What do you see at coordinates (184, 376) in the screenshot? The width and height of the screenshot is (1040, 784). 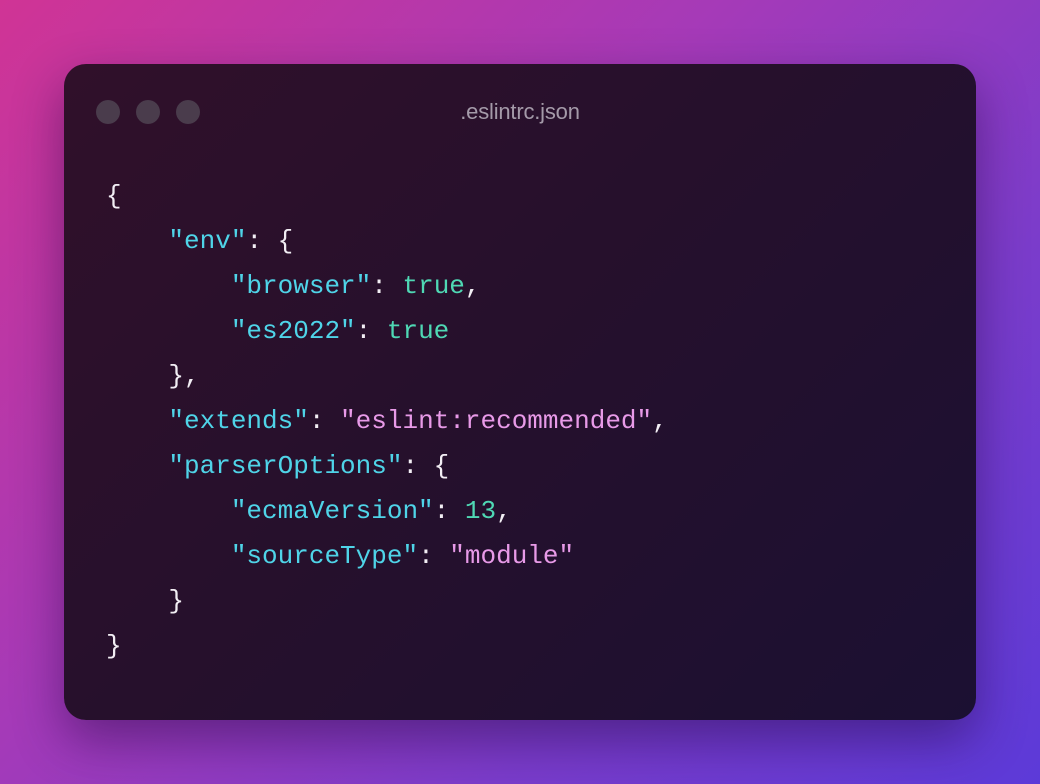 I see `code-line-5: },` at bounding box center [184, 376].